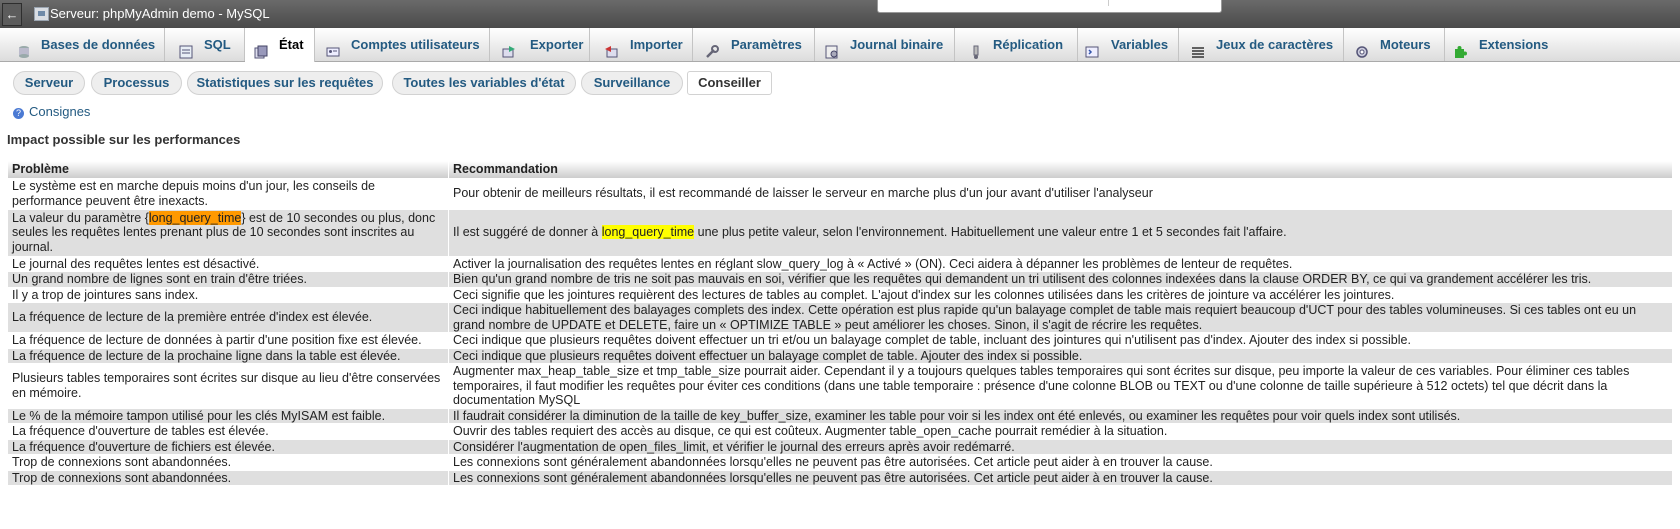  Describe the element at coordinates (897, 44) in the screenshot. I see `tab-label: Journal binaire` at that location.